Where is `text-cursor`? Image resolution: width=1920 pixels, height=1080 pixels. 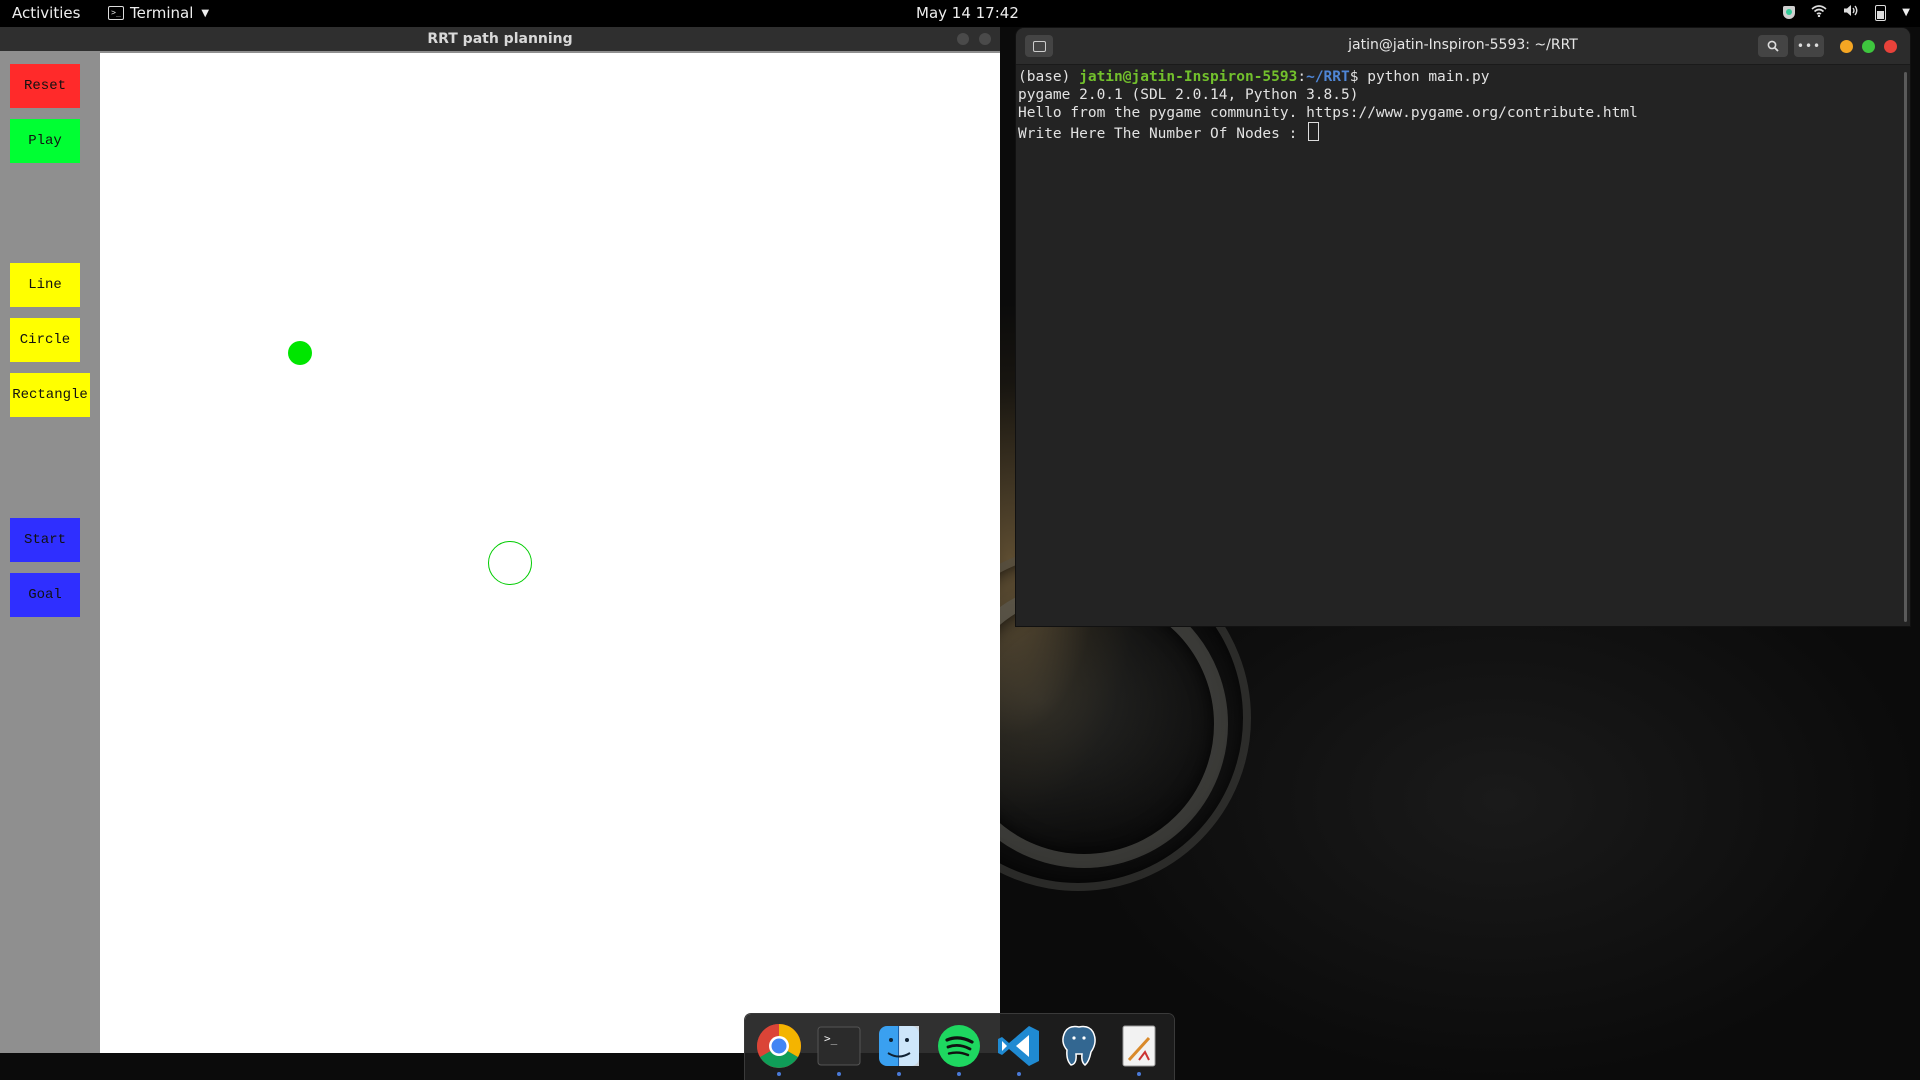 text-cursor is located at coordinates (1314, 131).